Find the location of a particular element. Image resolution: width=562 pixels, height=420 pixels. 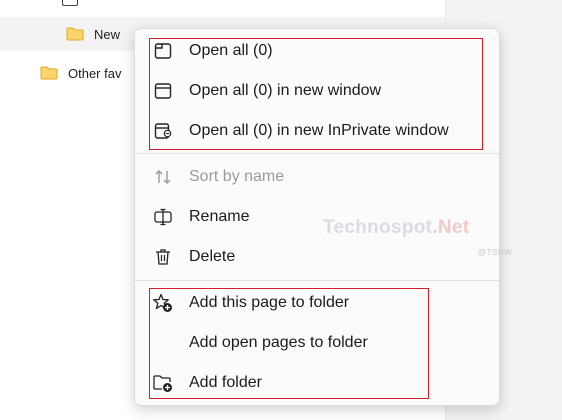

folder-label: New is located at coordinates (107, 34).